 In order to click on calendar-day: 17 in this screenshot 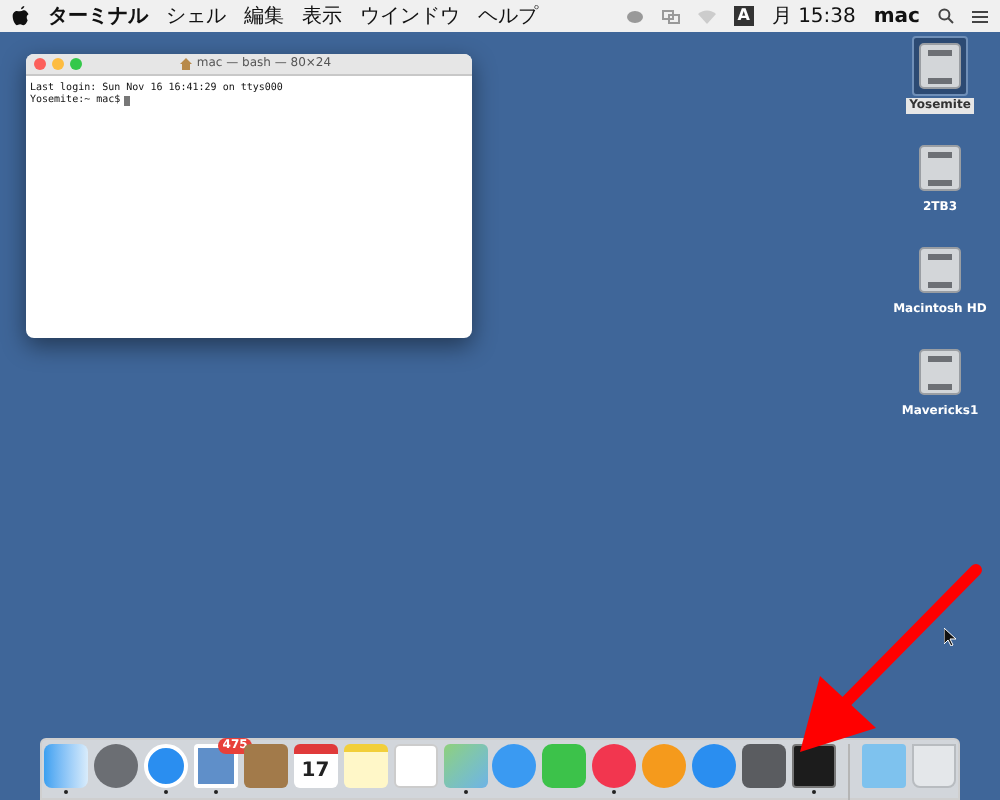, I will do `click(315, 771)`.